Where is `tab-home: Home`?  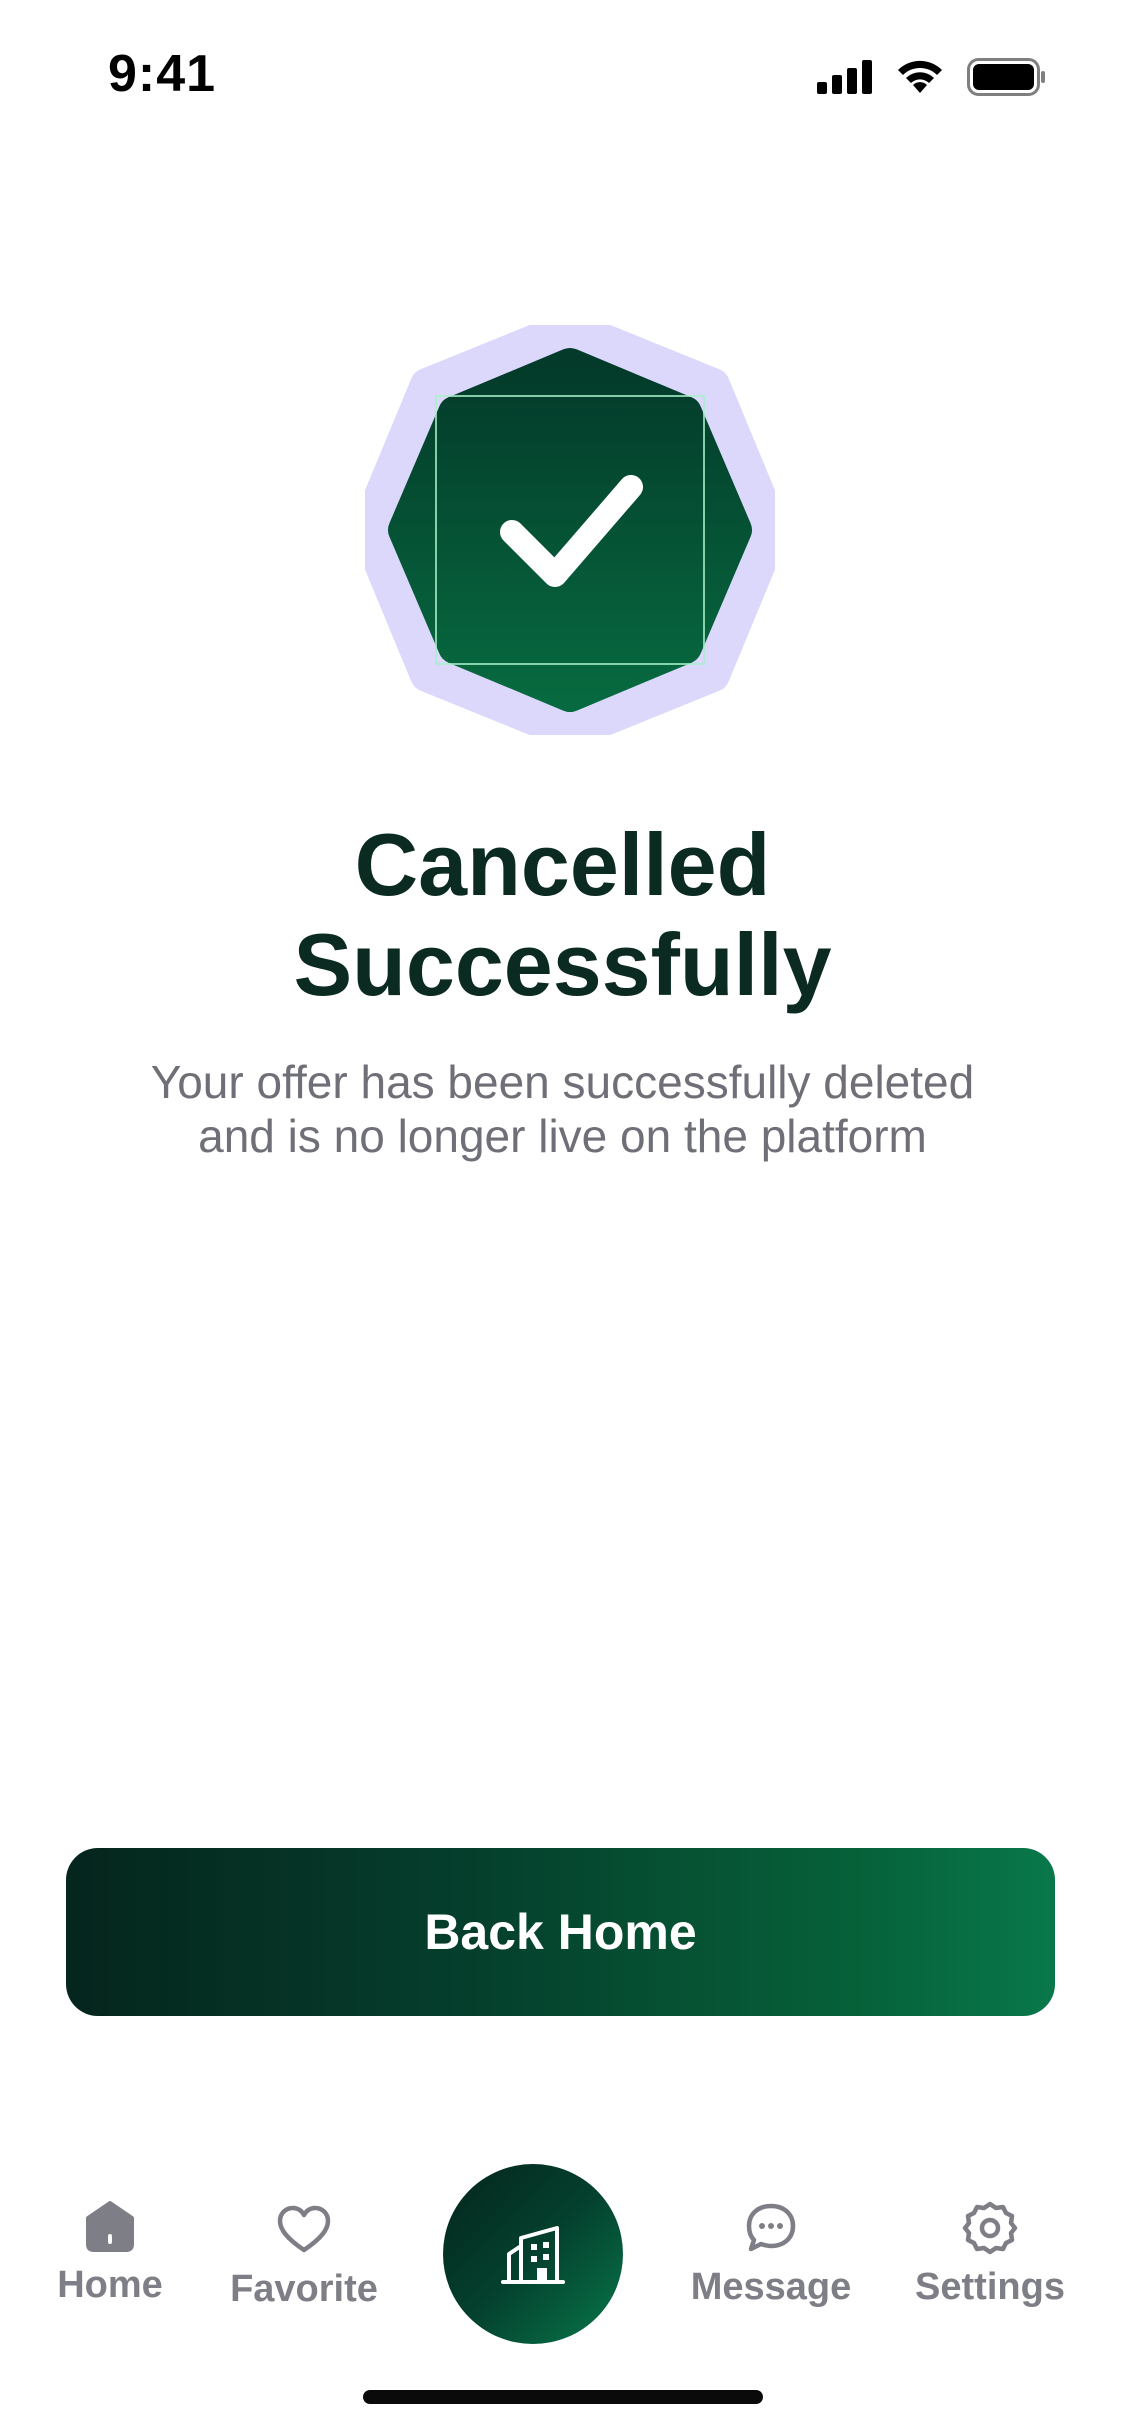
tab-home: Home is located at coordinates (110, 2251).